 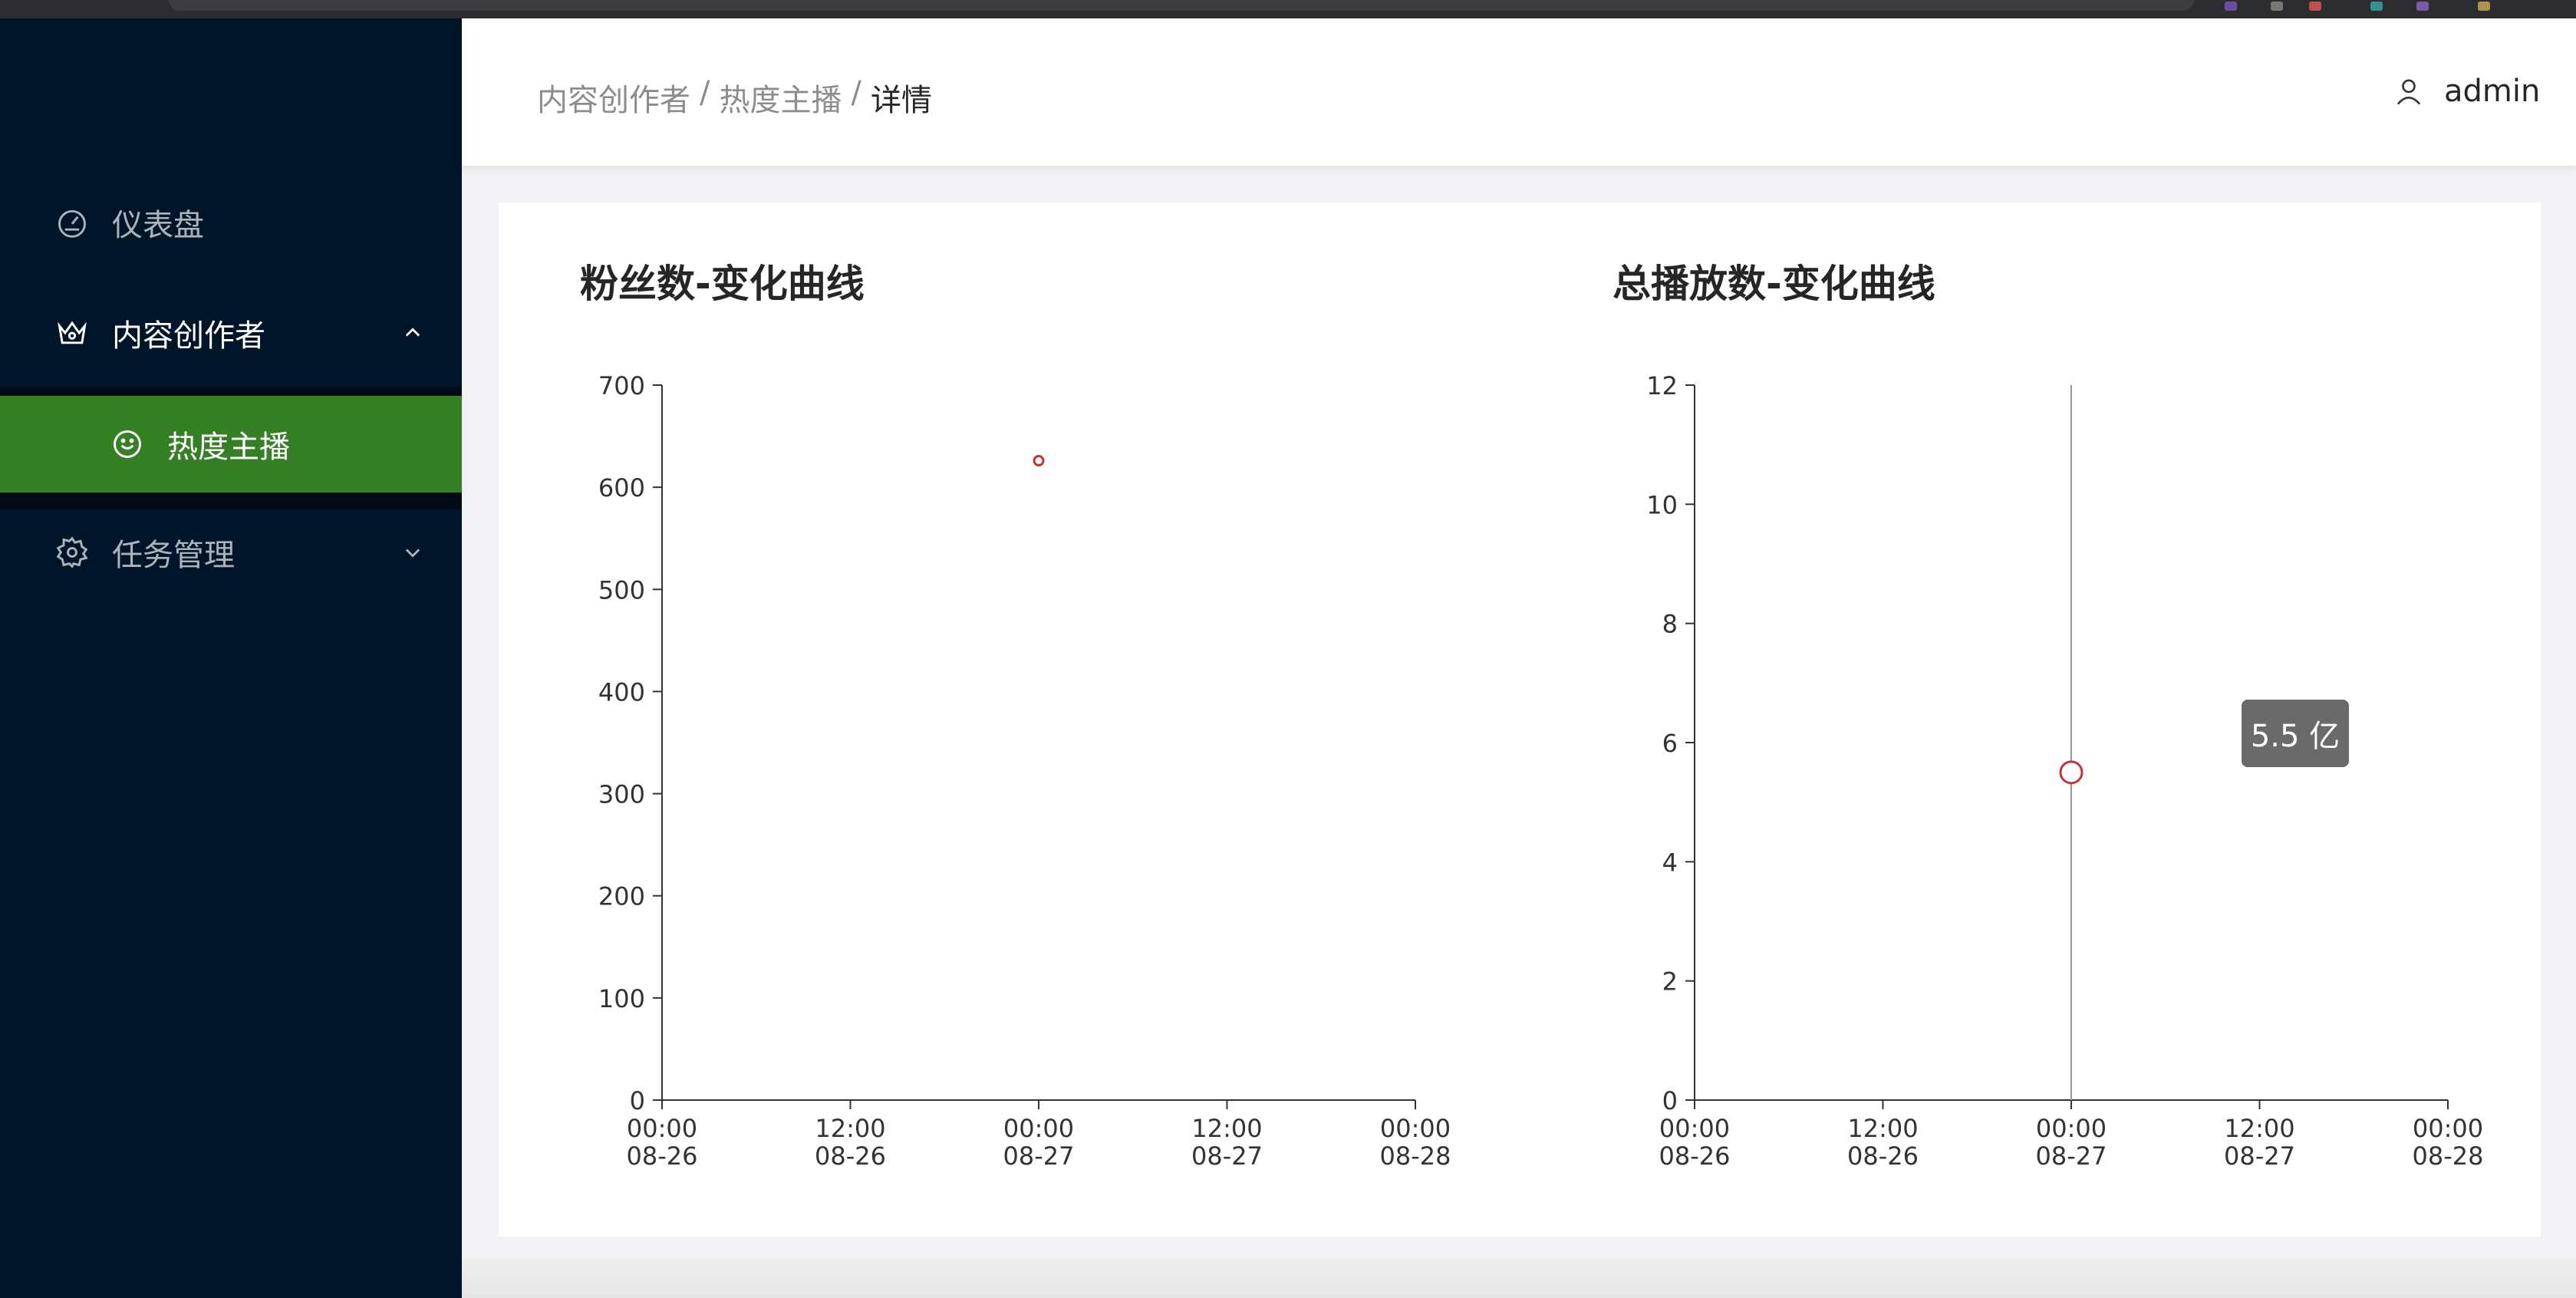 I want to click on dashboard-icon, so click(x=72, y=223).